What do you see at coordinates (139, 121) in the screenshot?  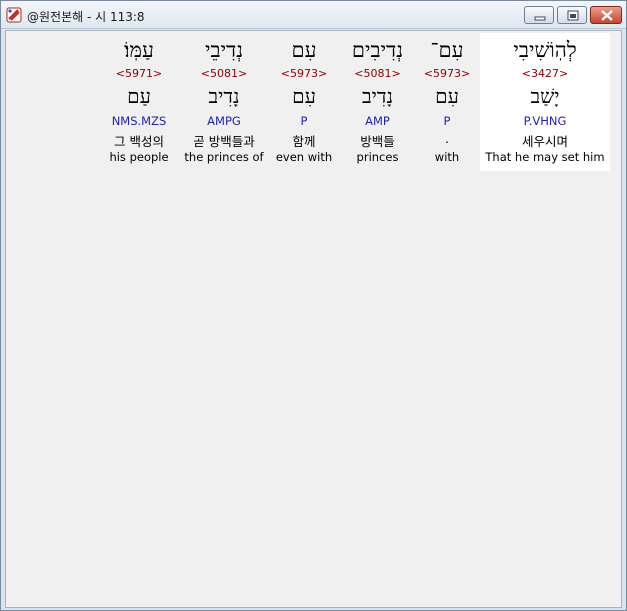 I see `morphology-code: NMS.MZS` at bounding box center [139, 121].